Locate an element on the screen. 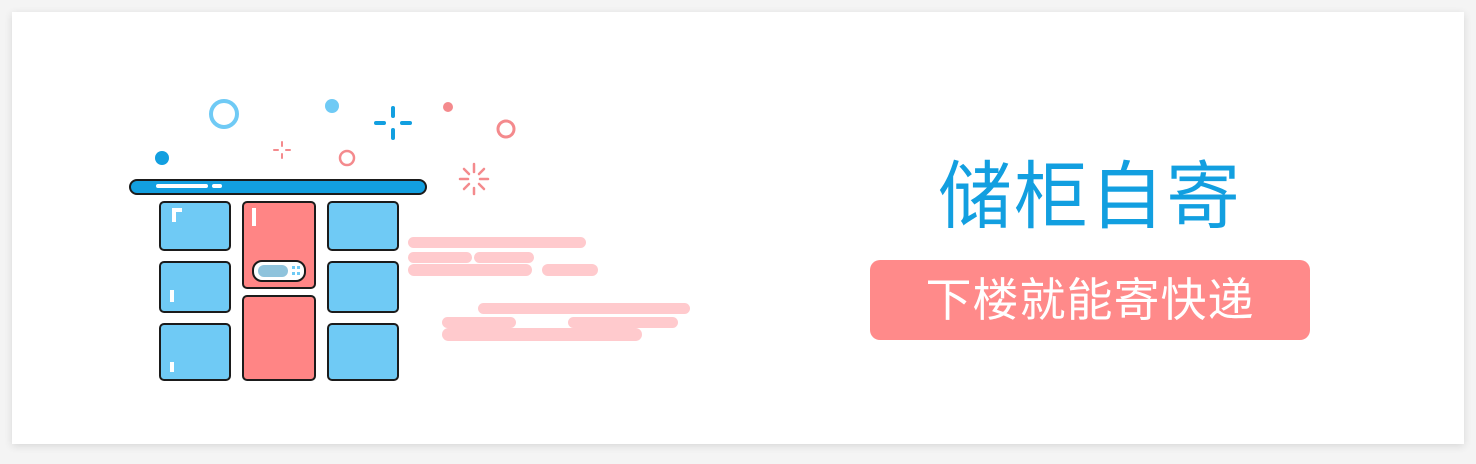  banner-title: 储柜自寄 is located at coordinates (1090, 197).